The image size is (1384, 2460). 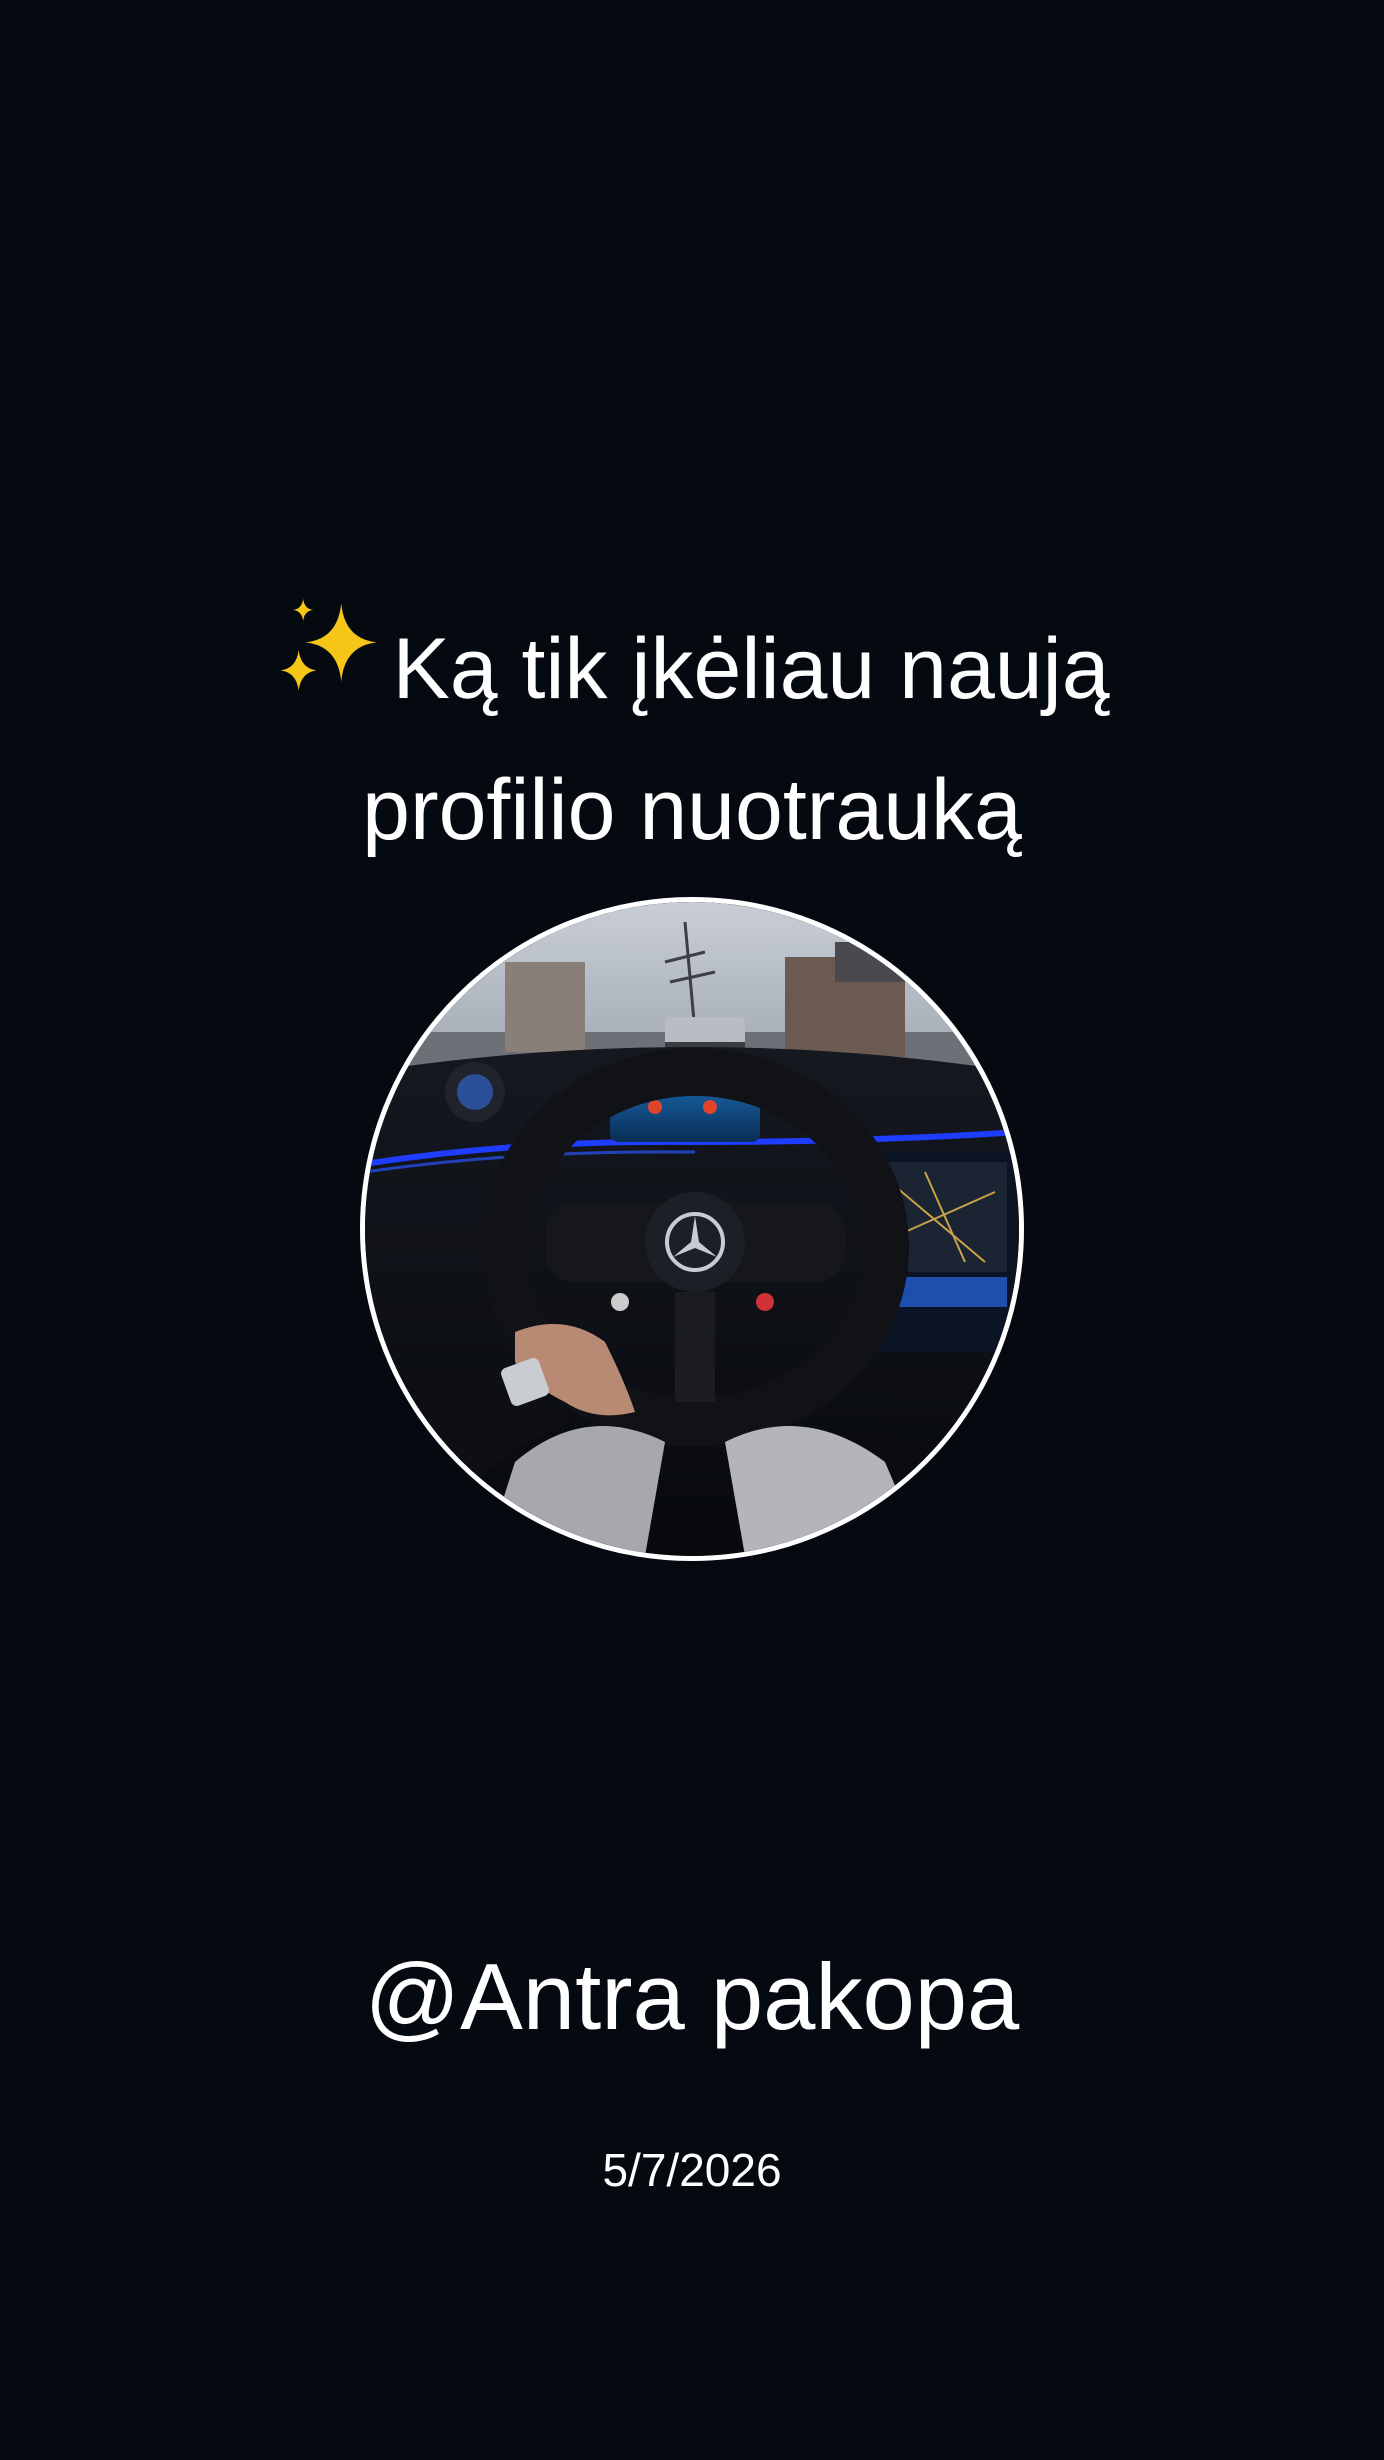 What do you see at coordinates (692, 1997) in the screenshot?
I see `user-handle: @Antra pakopa` at bounding box center [692, 1997].